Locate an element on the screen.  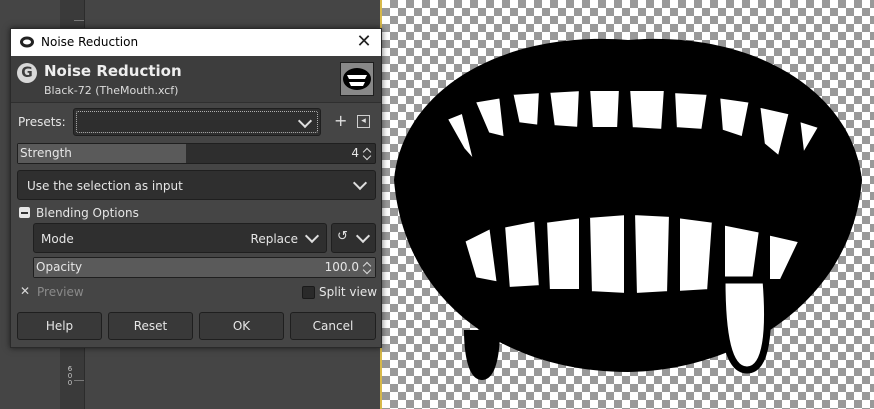
mode-label: Mode is located at coordinates (57, 239).